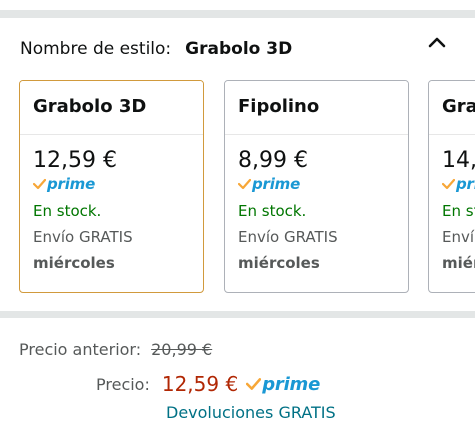  I want to click on previous-price-row: Precio anterior: 20,99 €, so click(115, 349).